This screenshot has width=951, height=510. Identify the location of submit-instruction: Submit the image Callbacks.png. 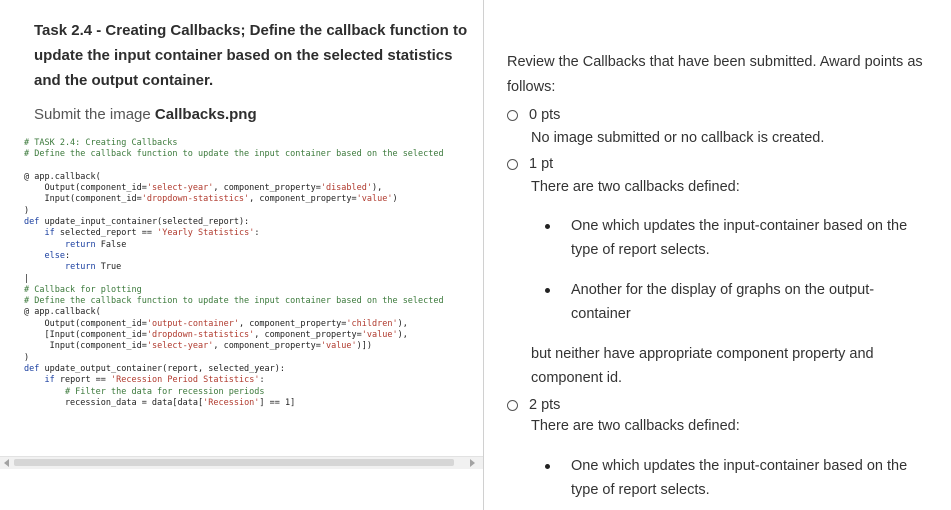
(145, 114).